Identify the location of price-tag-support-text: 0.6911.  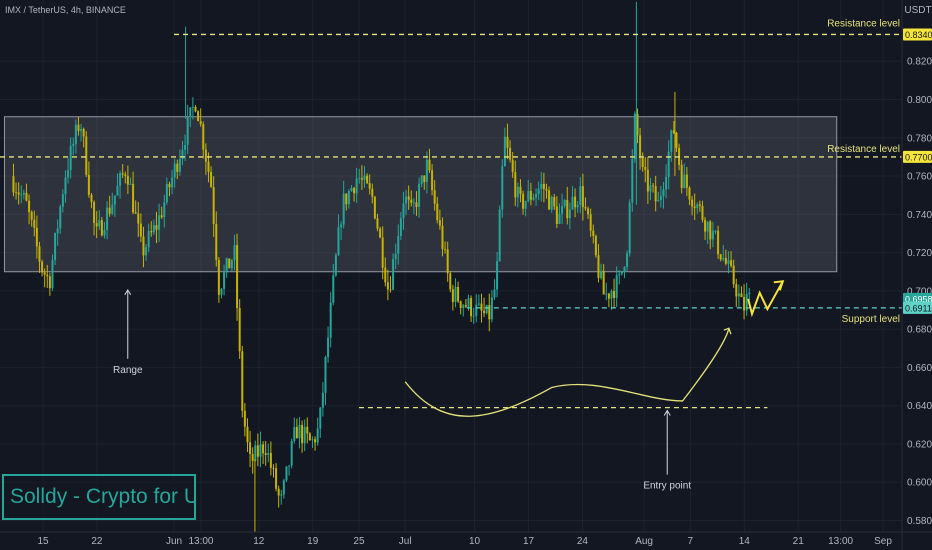
(918, 308).